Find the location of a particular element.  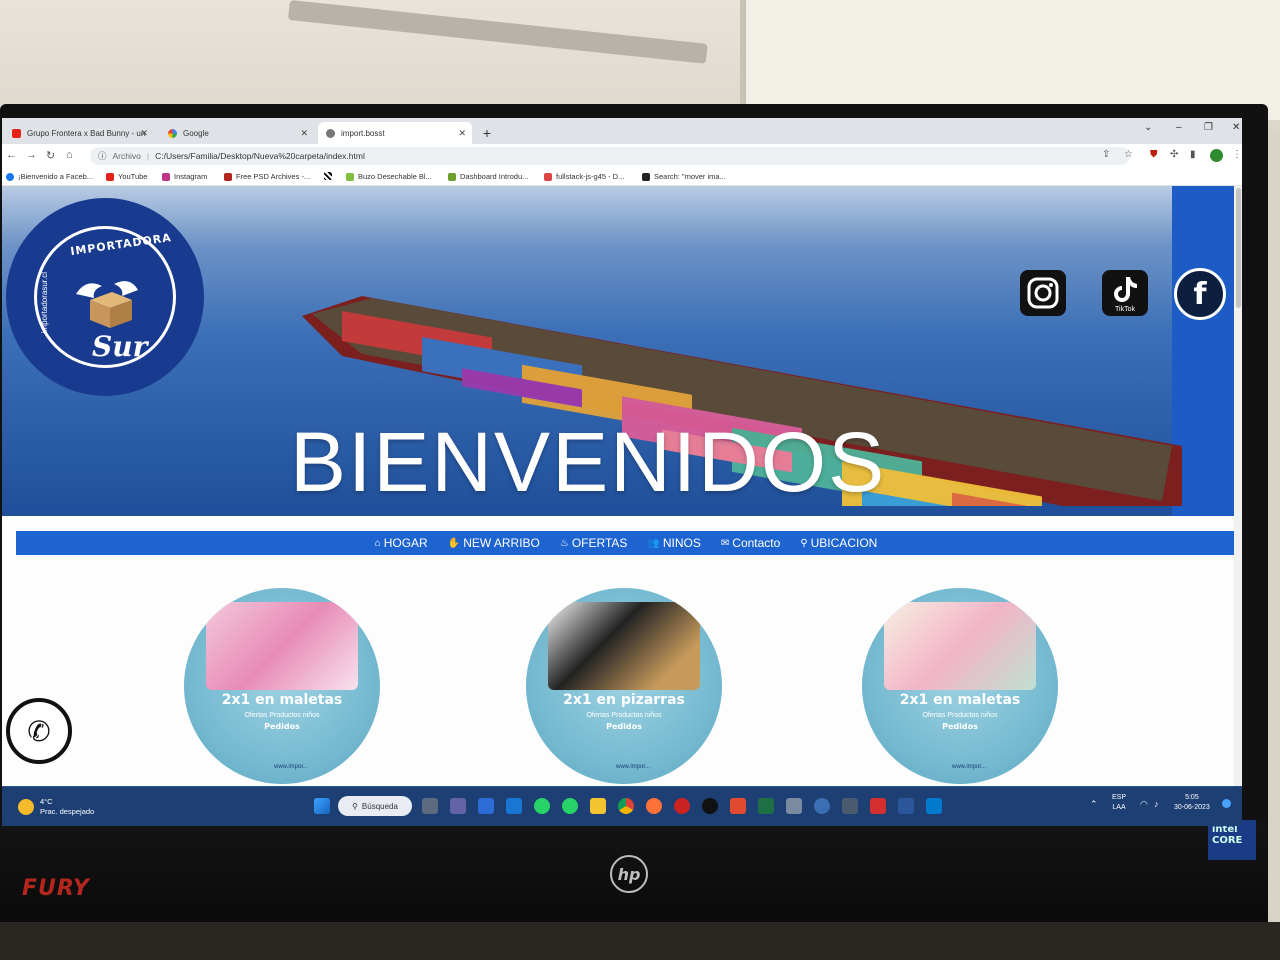

back-arrow-icon: ← is located at coordinates (11, 155).